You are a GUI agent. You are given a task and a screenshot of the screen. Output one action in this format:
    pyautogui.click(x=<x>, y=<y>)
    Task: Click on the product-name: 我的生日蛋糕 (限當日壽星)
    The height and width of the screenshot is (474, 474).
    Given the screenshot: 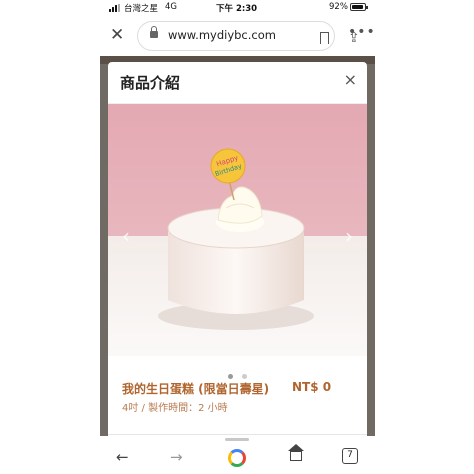 What is the action you would take?
    pyautogui.click(x=196, y=389)
    